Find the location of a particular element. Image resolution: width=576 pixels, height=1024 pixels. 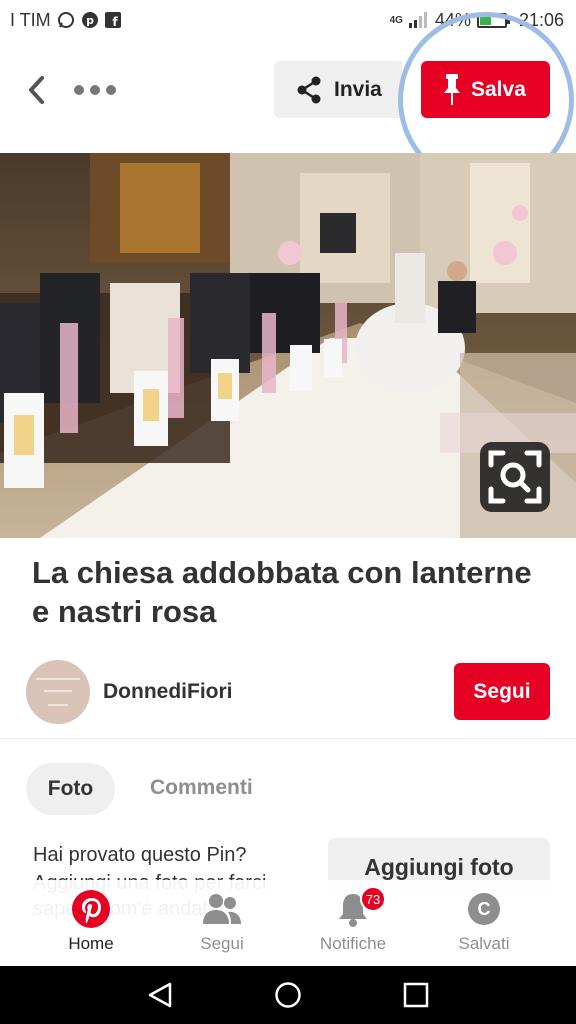

more-options-button is located at coordinates (95, 90).